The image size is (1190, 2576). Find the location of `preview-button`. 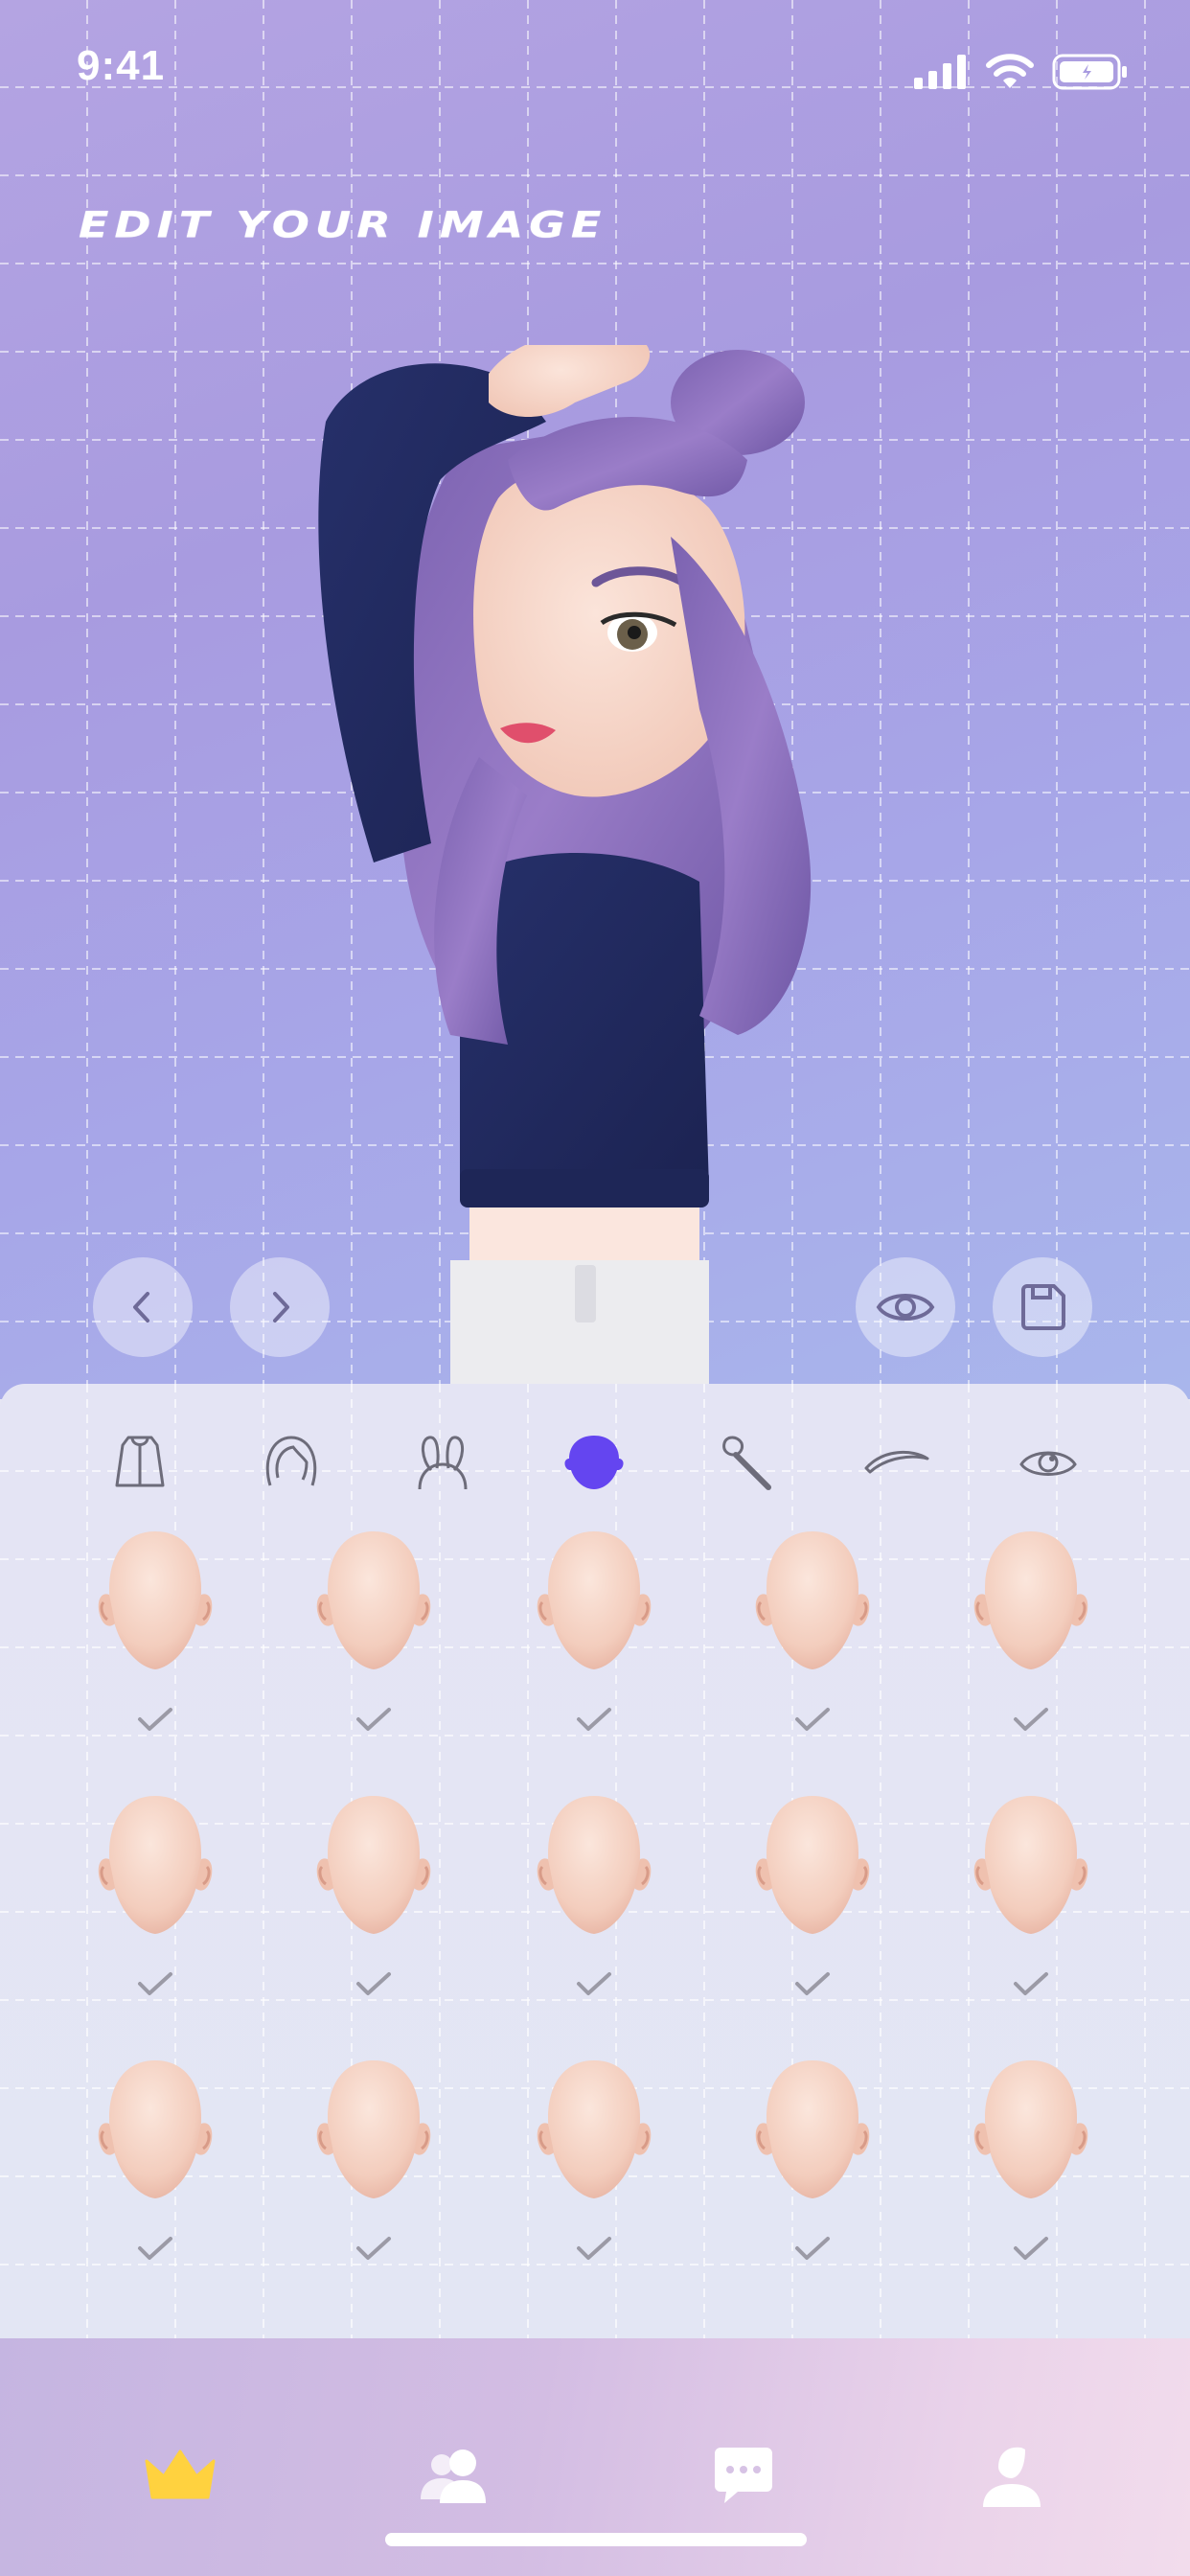

preview-button is located at coordinates (905, 1307).